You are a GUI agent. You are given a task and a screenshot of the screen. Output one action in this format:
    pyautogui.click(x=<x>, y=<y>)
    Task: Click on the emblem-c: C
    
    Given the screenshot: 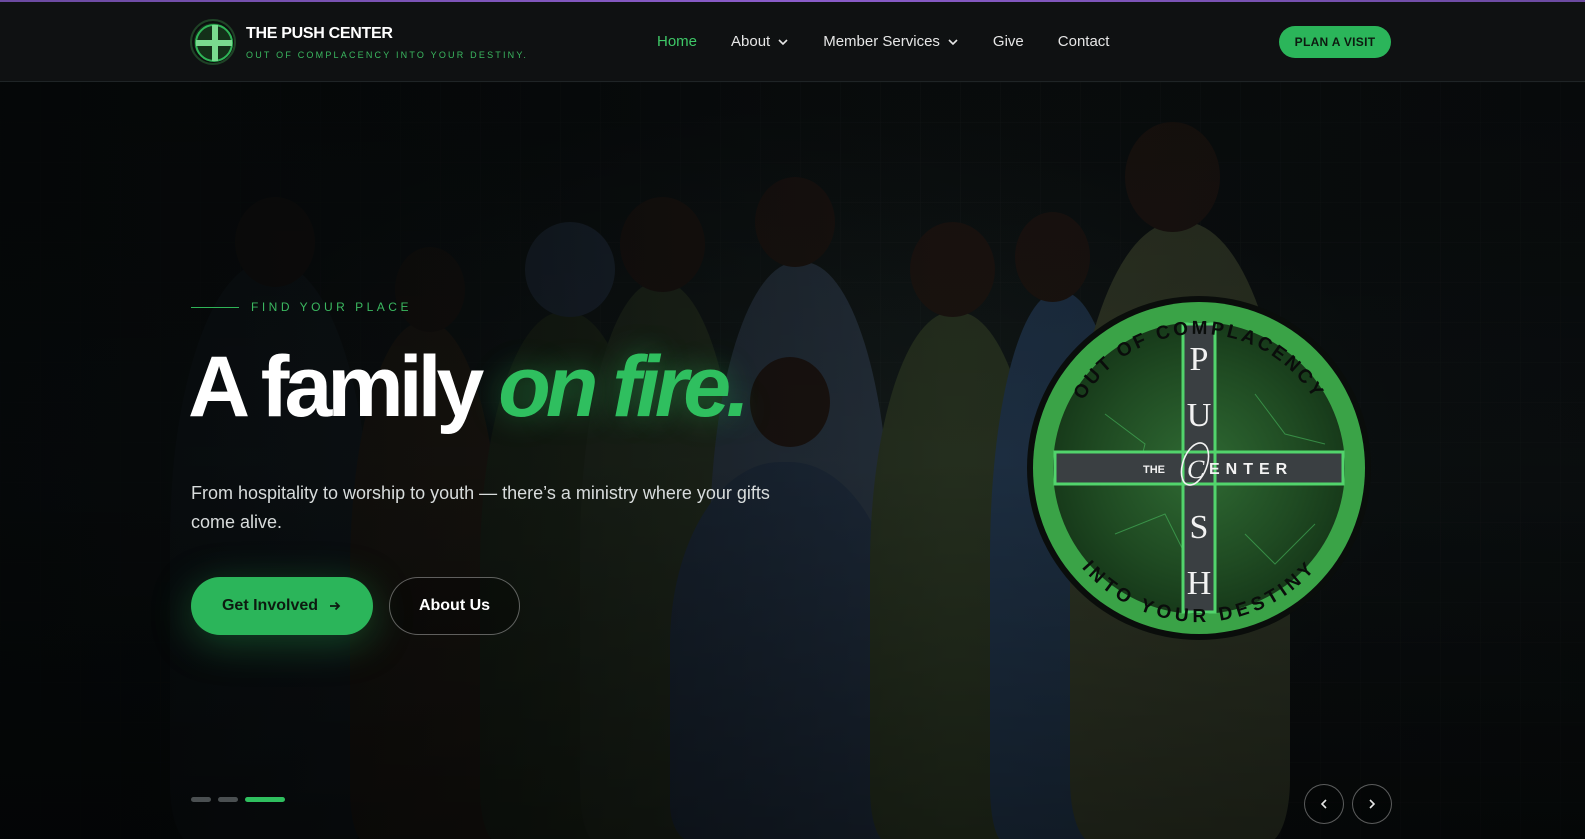 What is the action you would take?
    pyautogui.click(x=1196, y=469)
    